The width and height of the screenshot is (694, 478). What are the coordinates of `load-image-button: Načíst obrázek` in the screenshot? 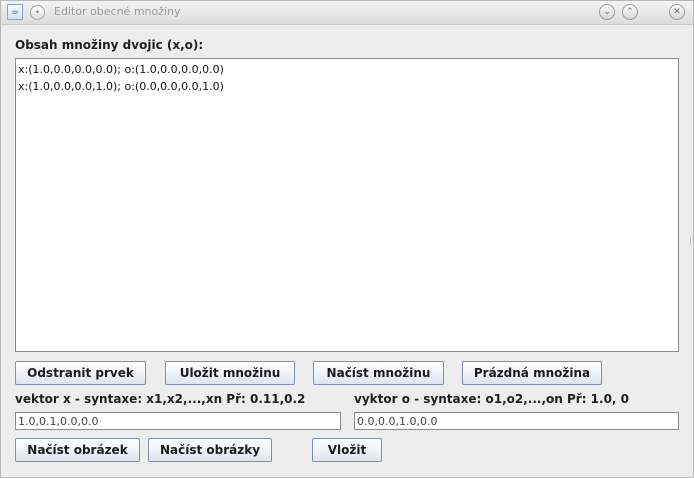 It's located at (77, 450).